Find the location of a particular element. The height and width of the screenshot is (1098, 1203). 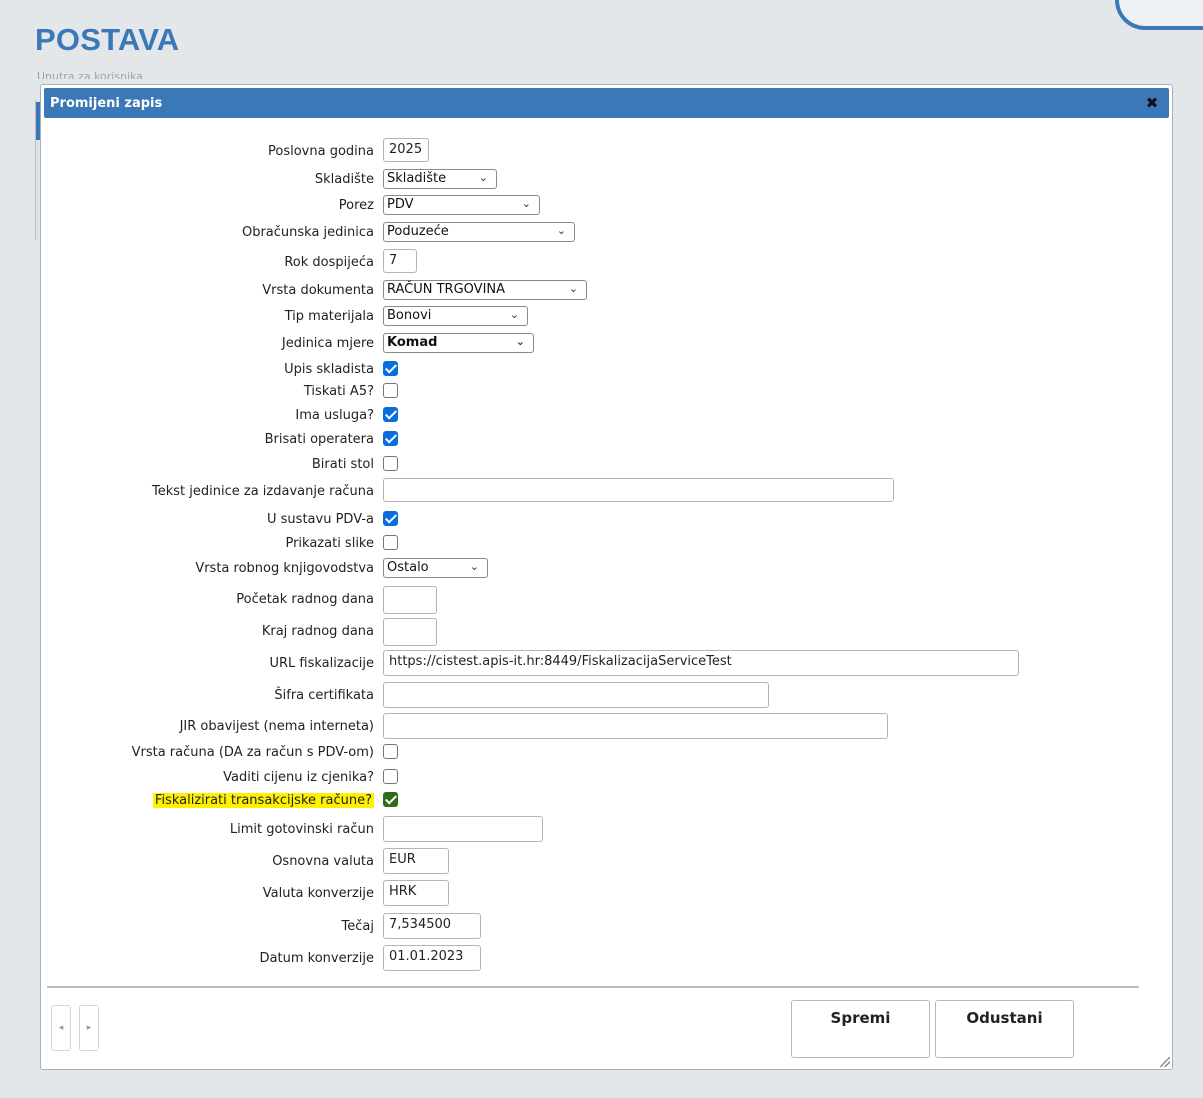

row-porez: Porez PDV ⌄ is located at coordinates (607, 206).